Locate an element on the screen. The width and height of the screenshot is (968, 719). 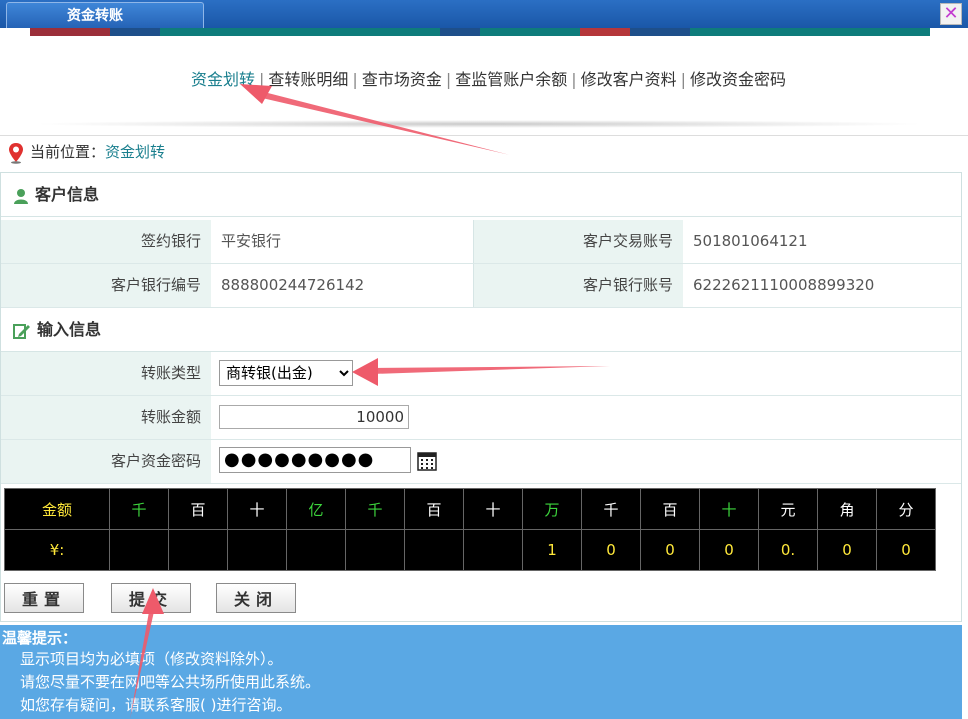
tips-line: 请您尽量不要在网吧等公共场所使用此系统。 is located at coordinates (170, 682).